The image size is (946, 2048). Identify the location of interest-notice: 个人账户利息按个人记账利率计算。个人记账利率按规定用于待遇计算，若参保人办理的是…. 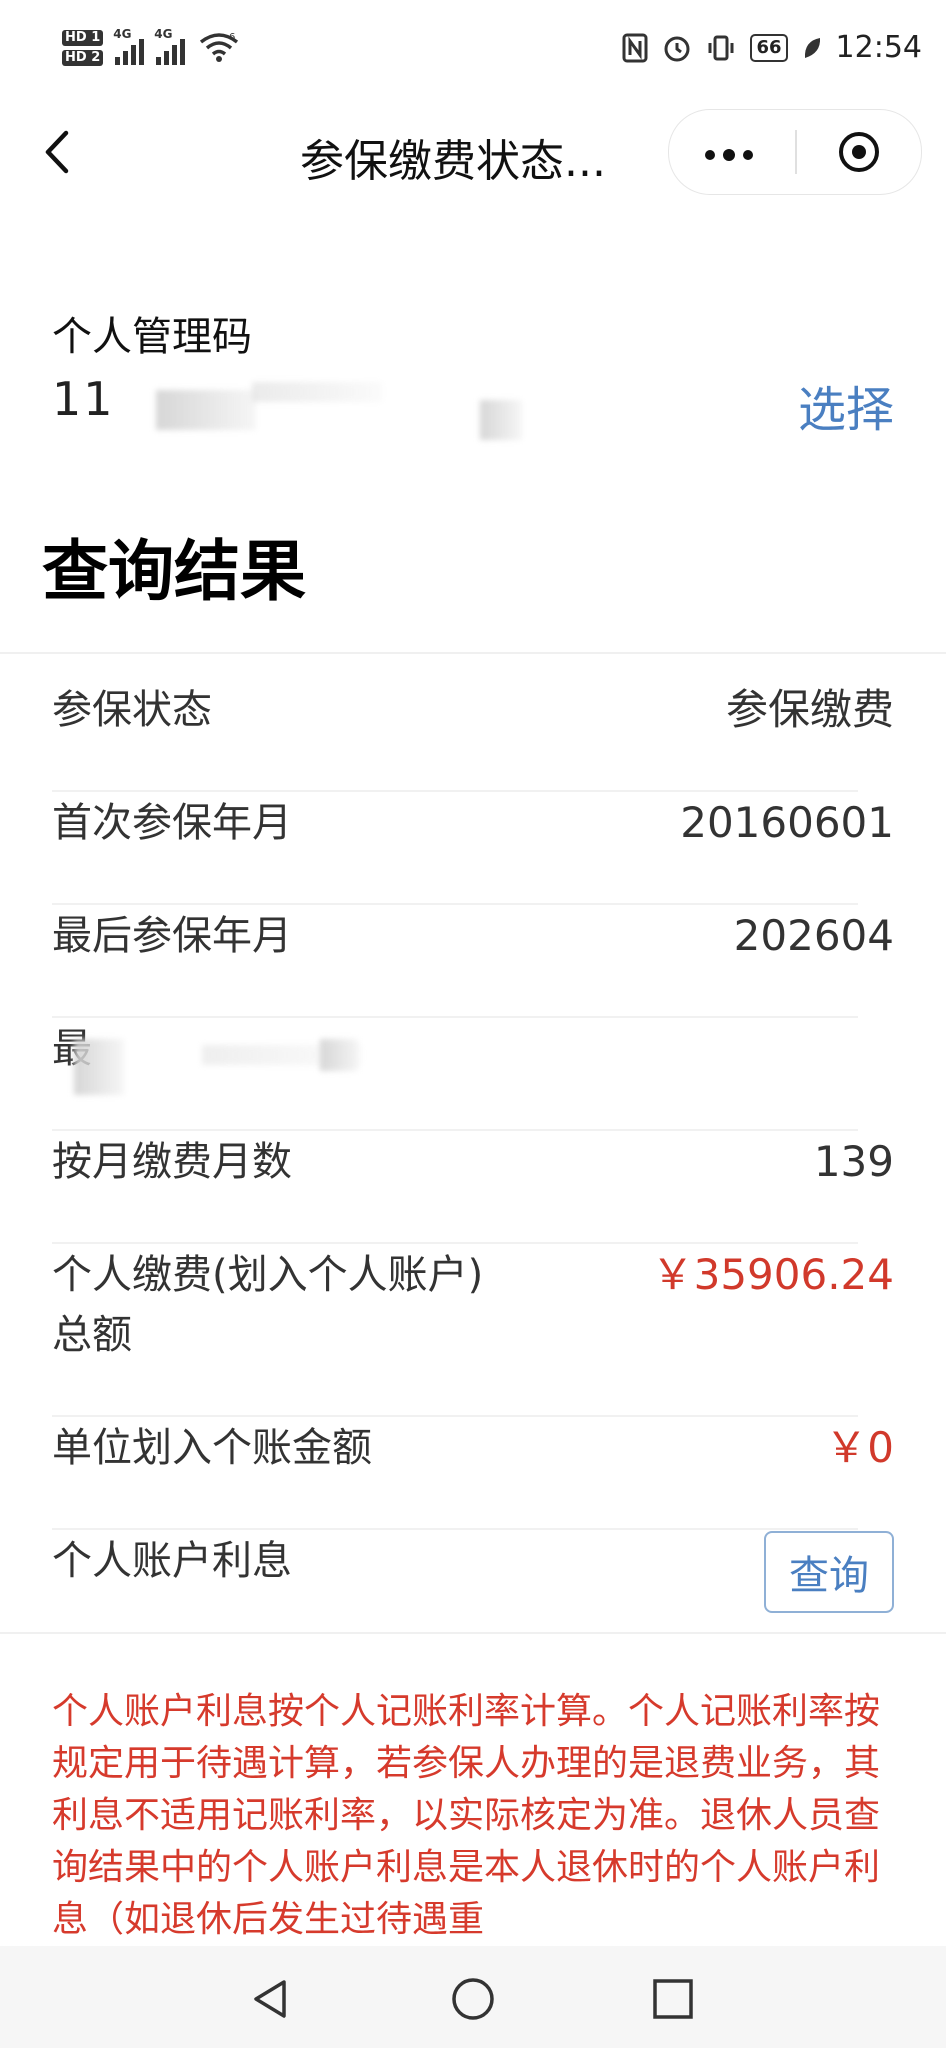
(466, 1815).